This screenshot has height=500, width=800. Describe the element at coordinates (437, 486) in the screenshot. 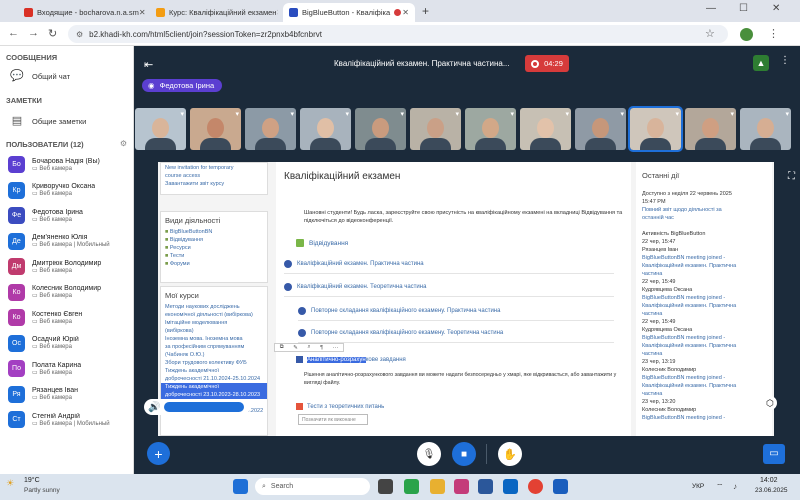

I see `file-explorer-icon` at that location.